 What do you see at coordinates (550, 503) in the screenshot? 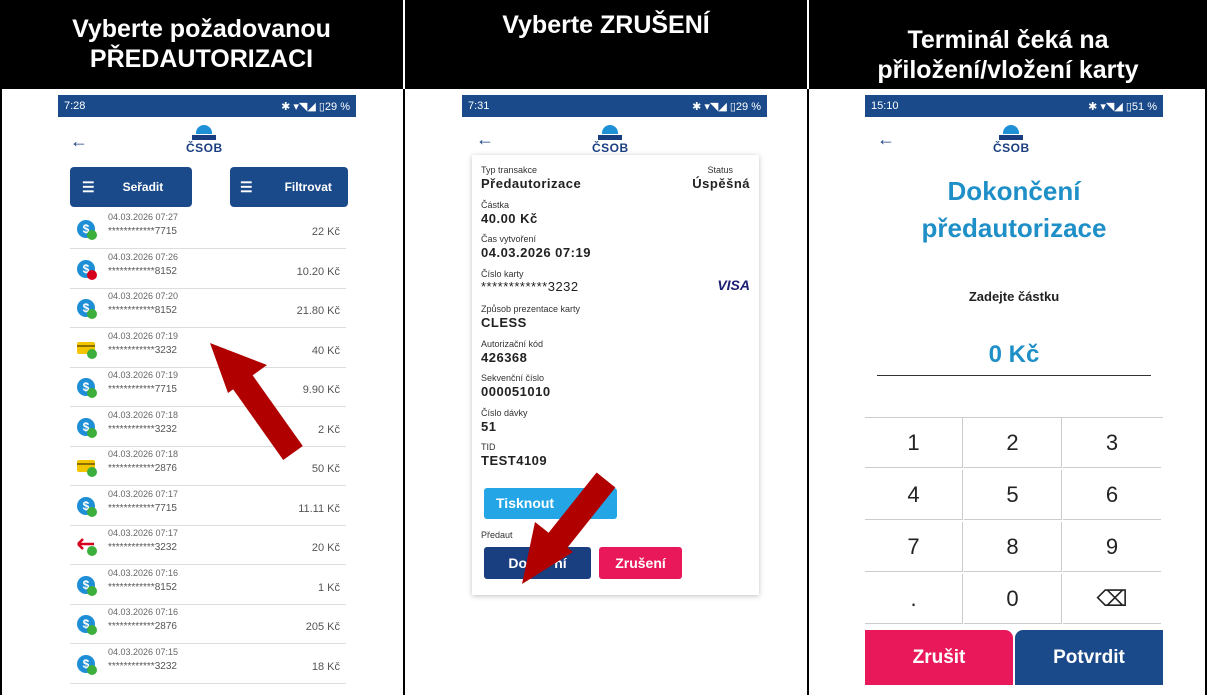
I see `print-button: Tisknout` at bounding box center [550, 503].